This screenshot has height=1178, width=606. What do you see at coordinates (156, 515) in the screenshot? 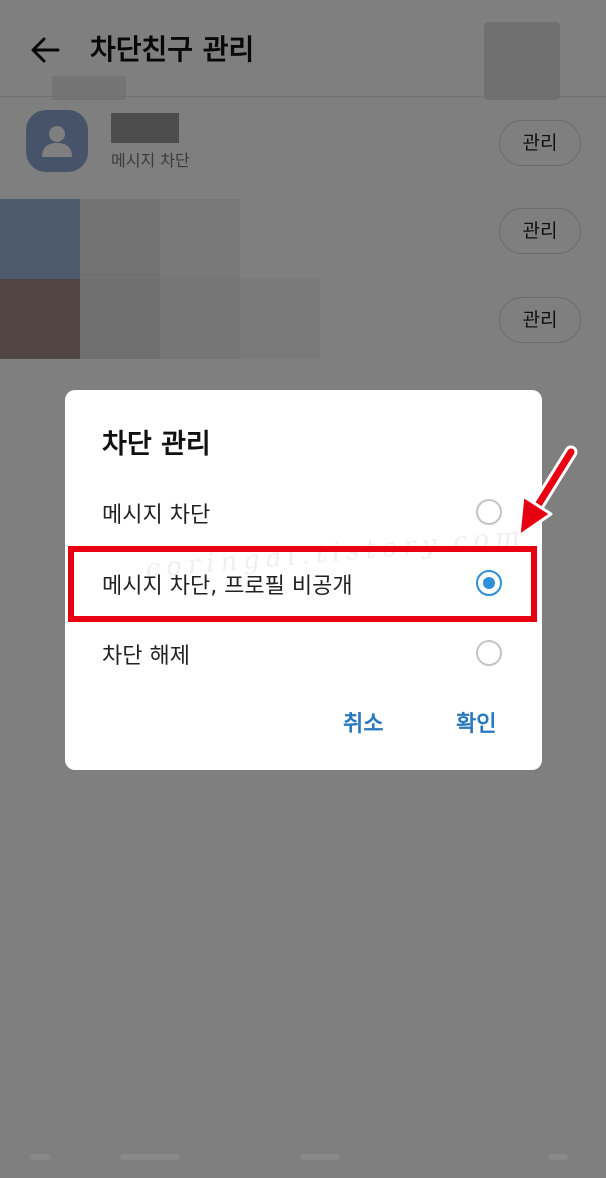
I see `option-label: 메시지 차단` at bounding box center [156, 515].